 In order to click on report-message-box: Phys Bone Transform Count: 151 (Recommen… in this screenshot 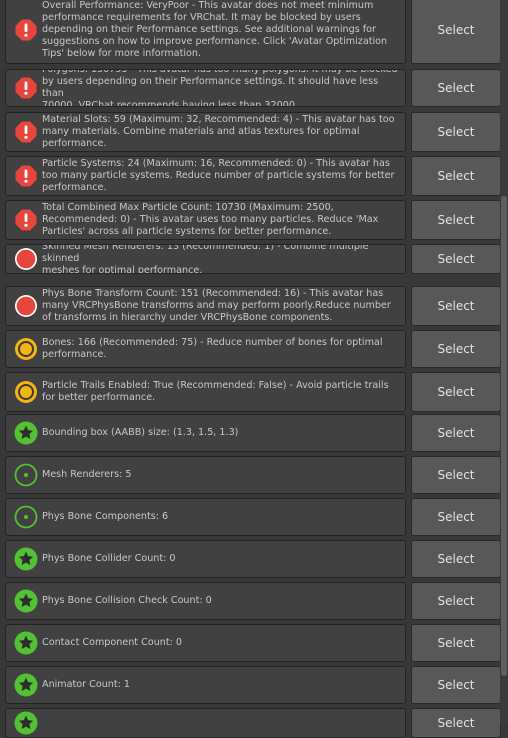, I will do `click(205, 306)`.